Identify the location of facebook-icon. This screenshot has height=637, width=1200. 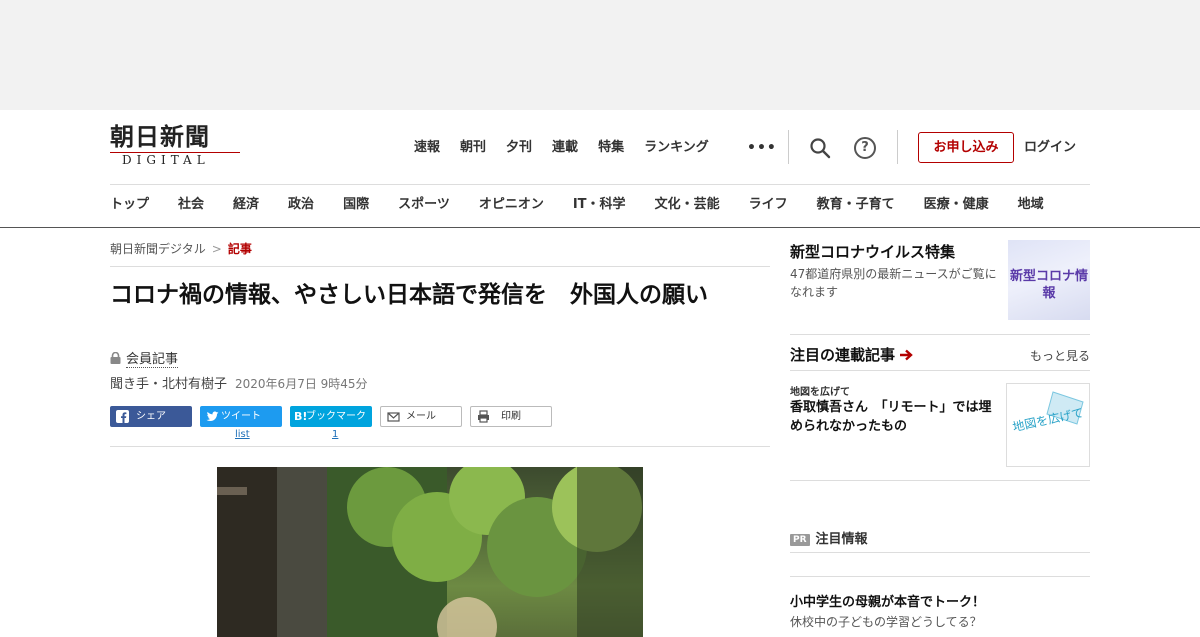
(122, 416).